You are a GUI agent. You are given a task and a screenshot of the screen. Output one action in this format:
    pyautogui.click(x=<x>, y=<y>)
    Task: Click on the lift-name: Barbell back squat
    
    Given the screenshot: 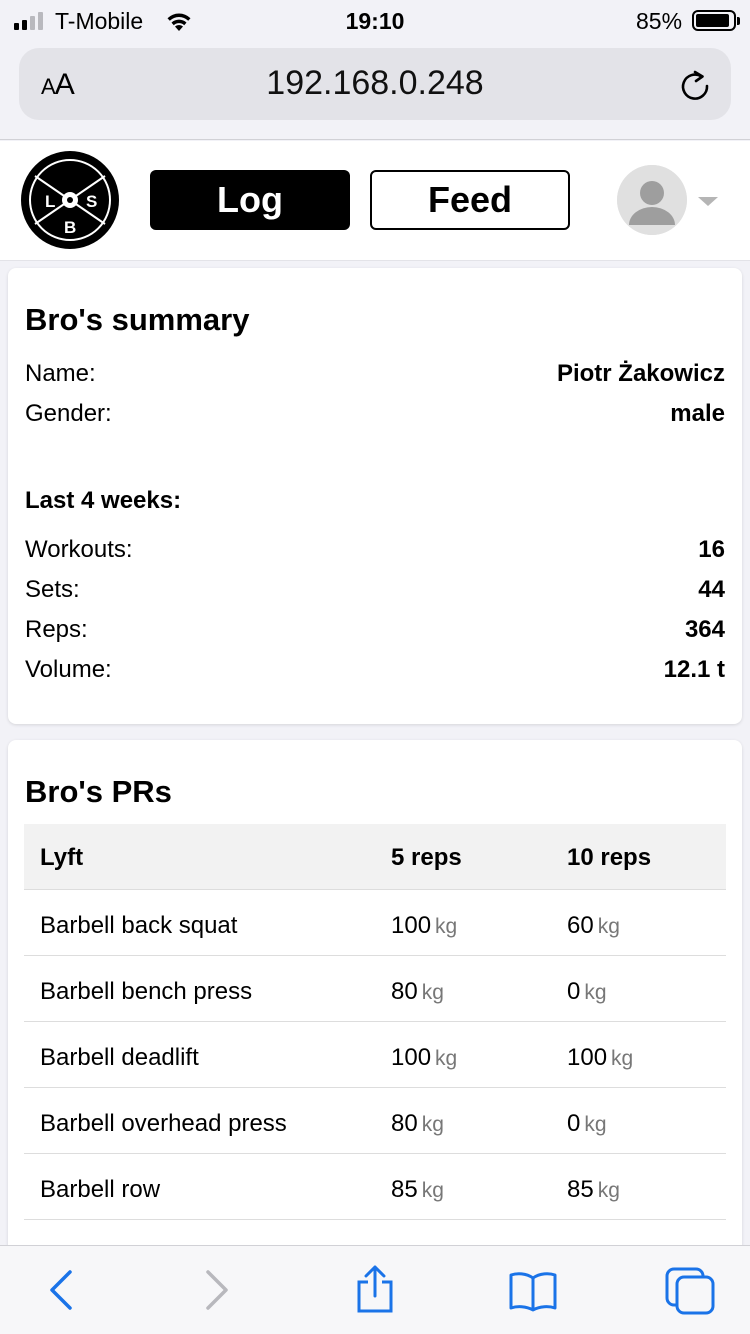 What is the action you would take?
    pyautogui.click(x=139, y=925)
    